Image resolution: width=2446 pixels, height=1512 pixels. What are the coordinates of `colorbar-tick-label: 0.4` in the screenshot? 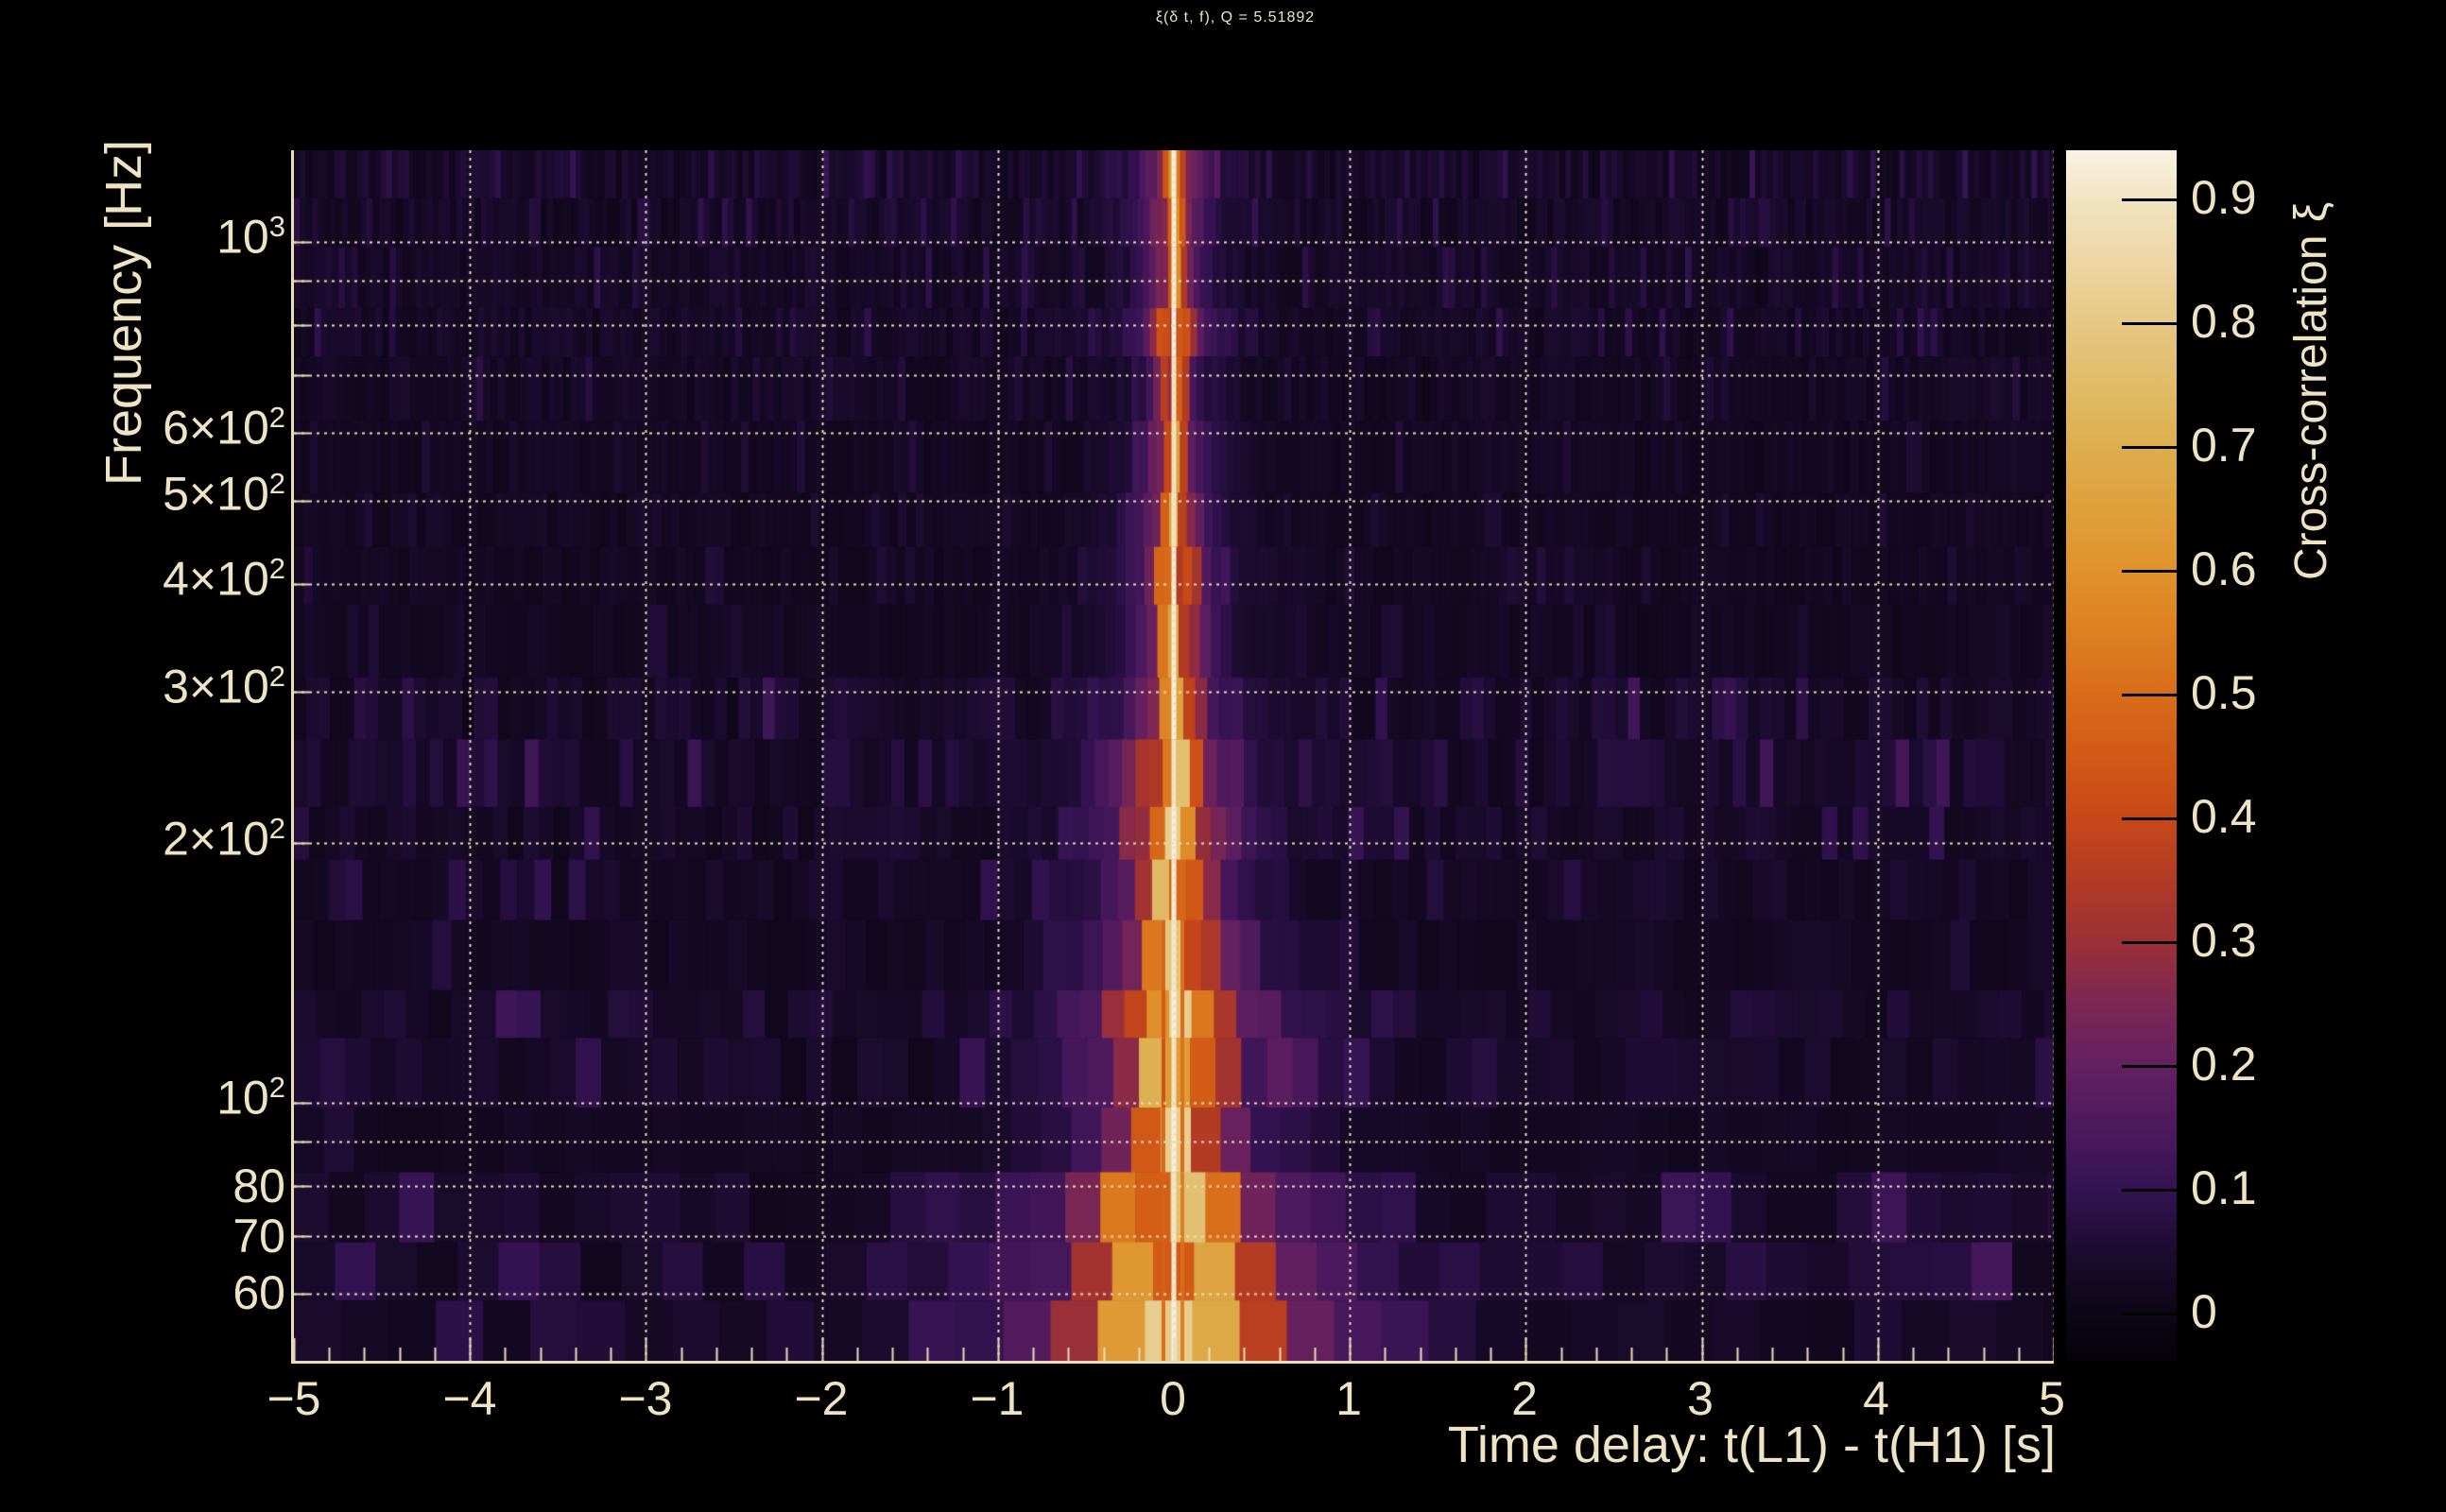 It's located at (2224, 816).